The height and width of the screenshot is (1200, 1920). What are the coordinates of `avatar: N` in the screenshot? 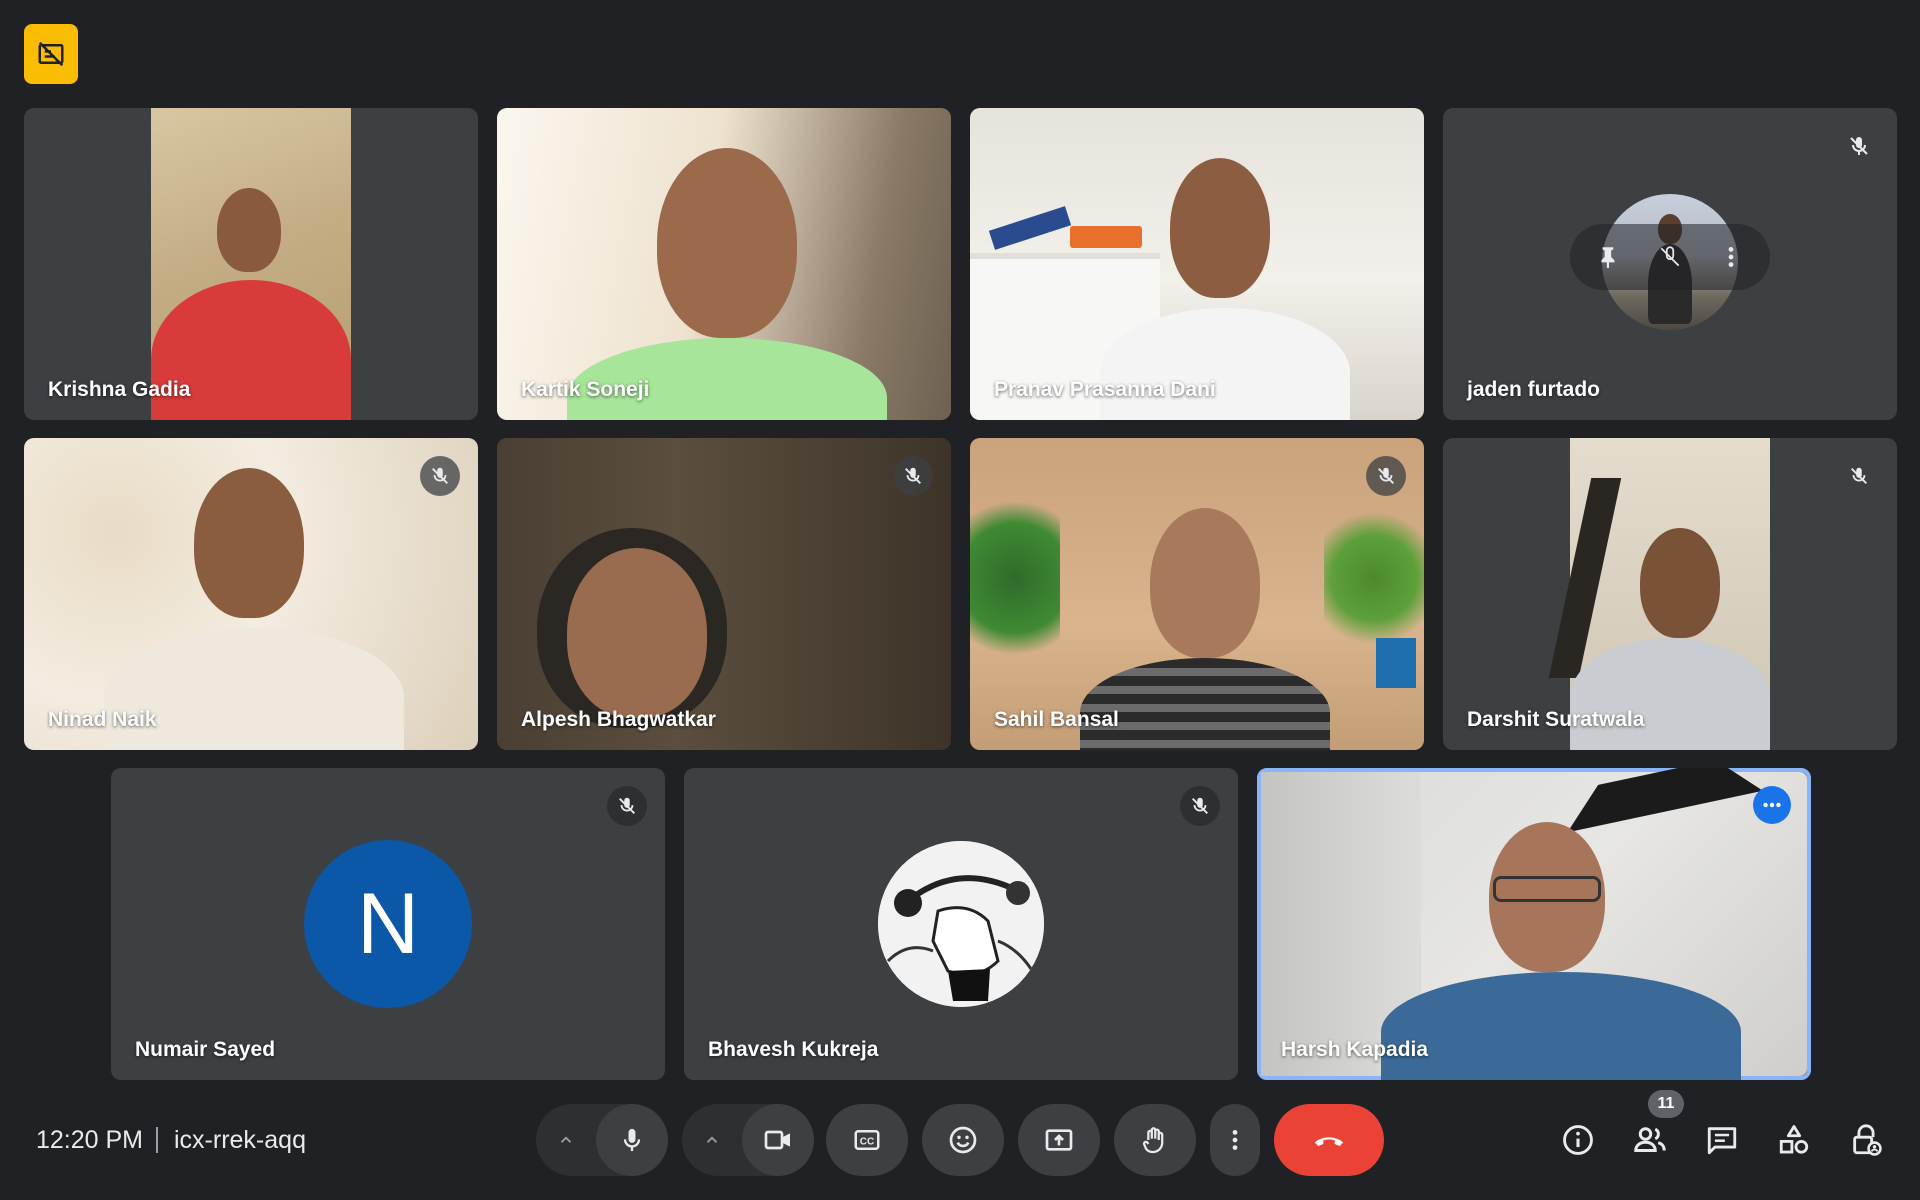 It's located at (388, 924).